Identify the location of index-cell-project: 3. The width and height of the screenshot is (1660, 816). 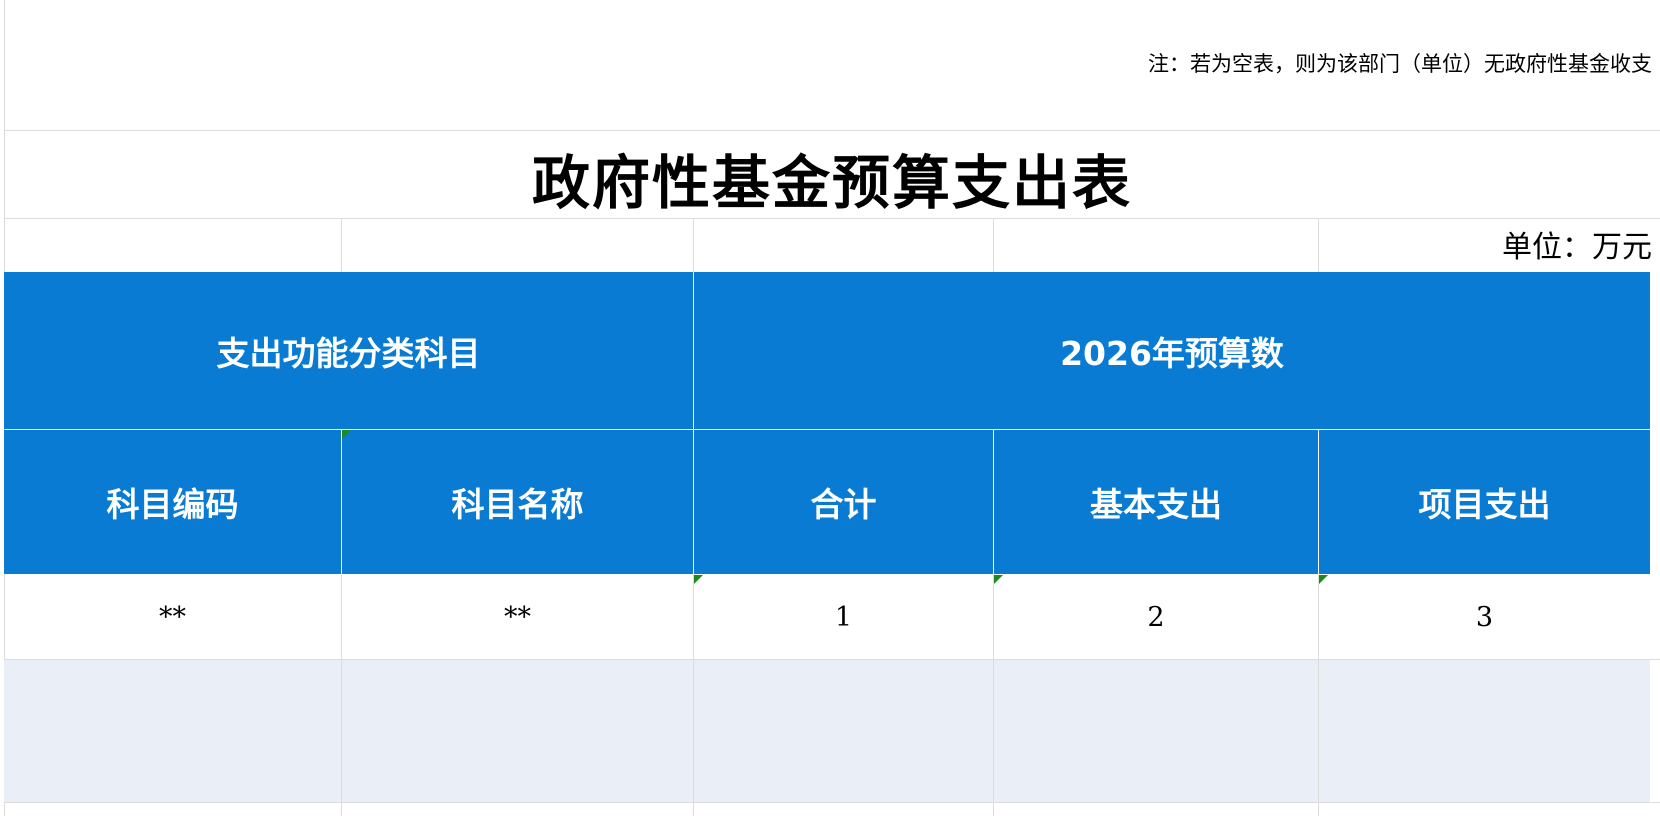
(1484, 617).